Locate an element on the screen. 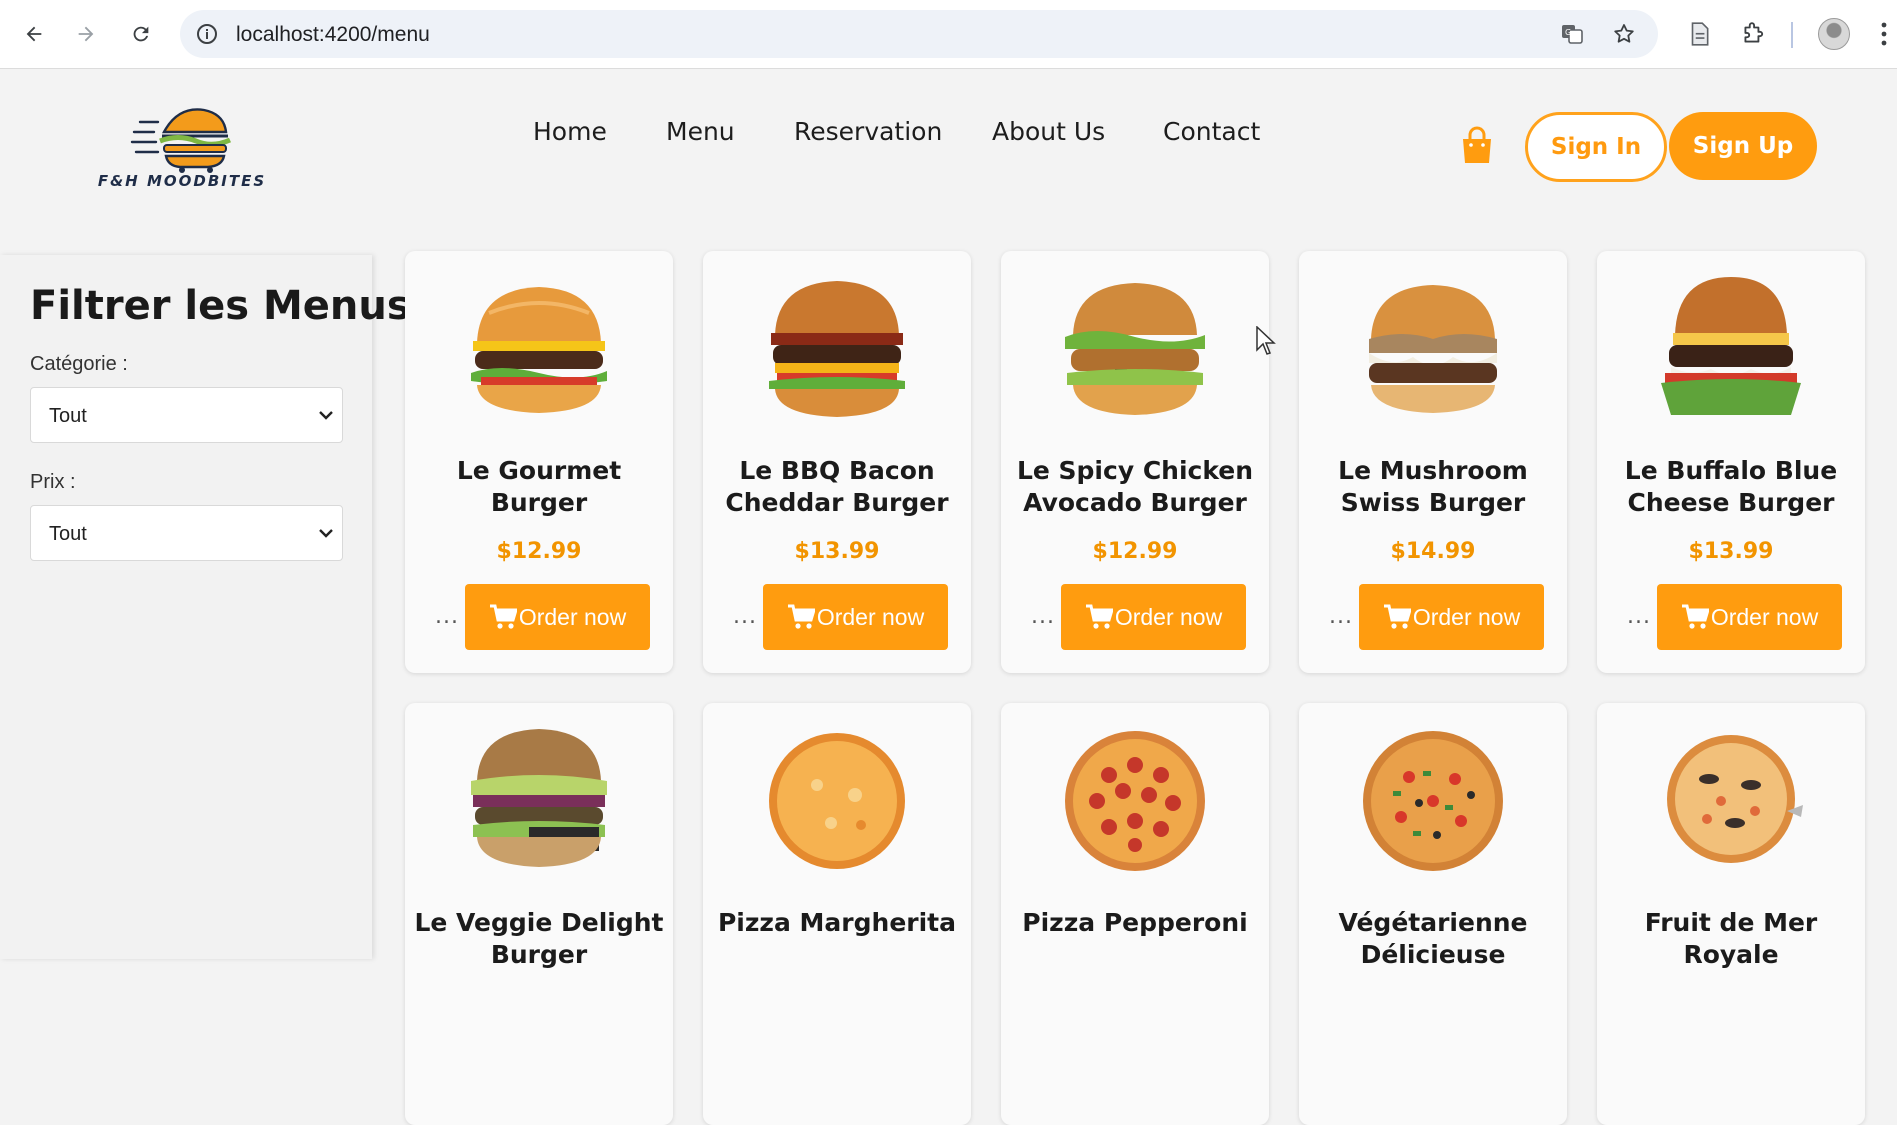 This screenshot has height=1125, width=1897. product-name: Le Buffalo Blue Cheese Burger is located at coordinates (1731, 486).